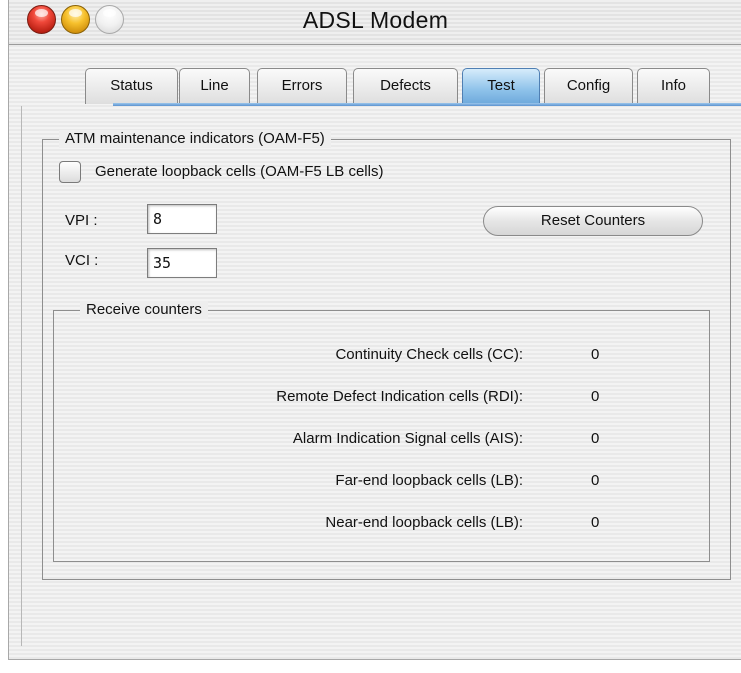  Describe the element at coordinates (405, 86) in the screenshot. I see `tab-defects: Defects` at that location.